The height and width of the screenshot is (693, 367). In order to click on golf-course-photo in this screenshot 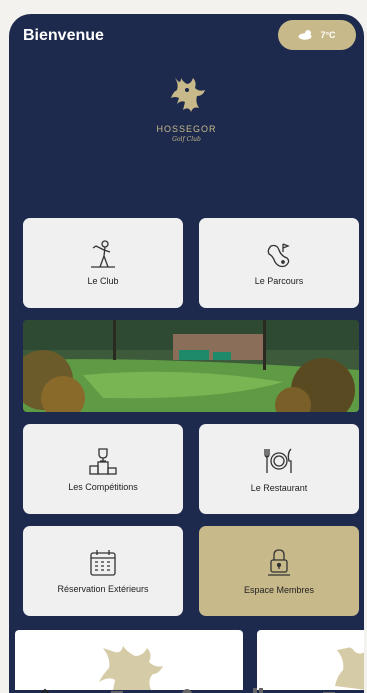, I will do `click(191, 366)`.